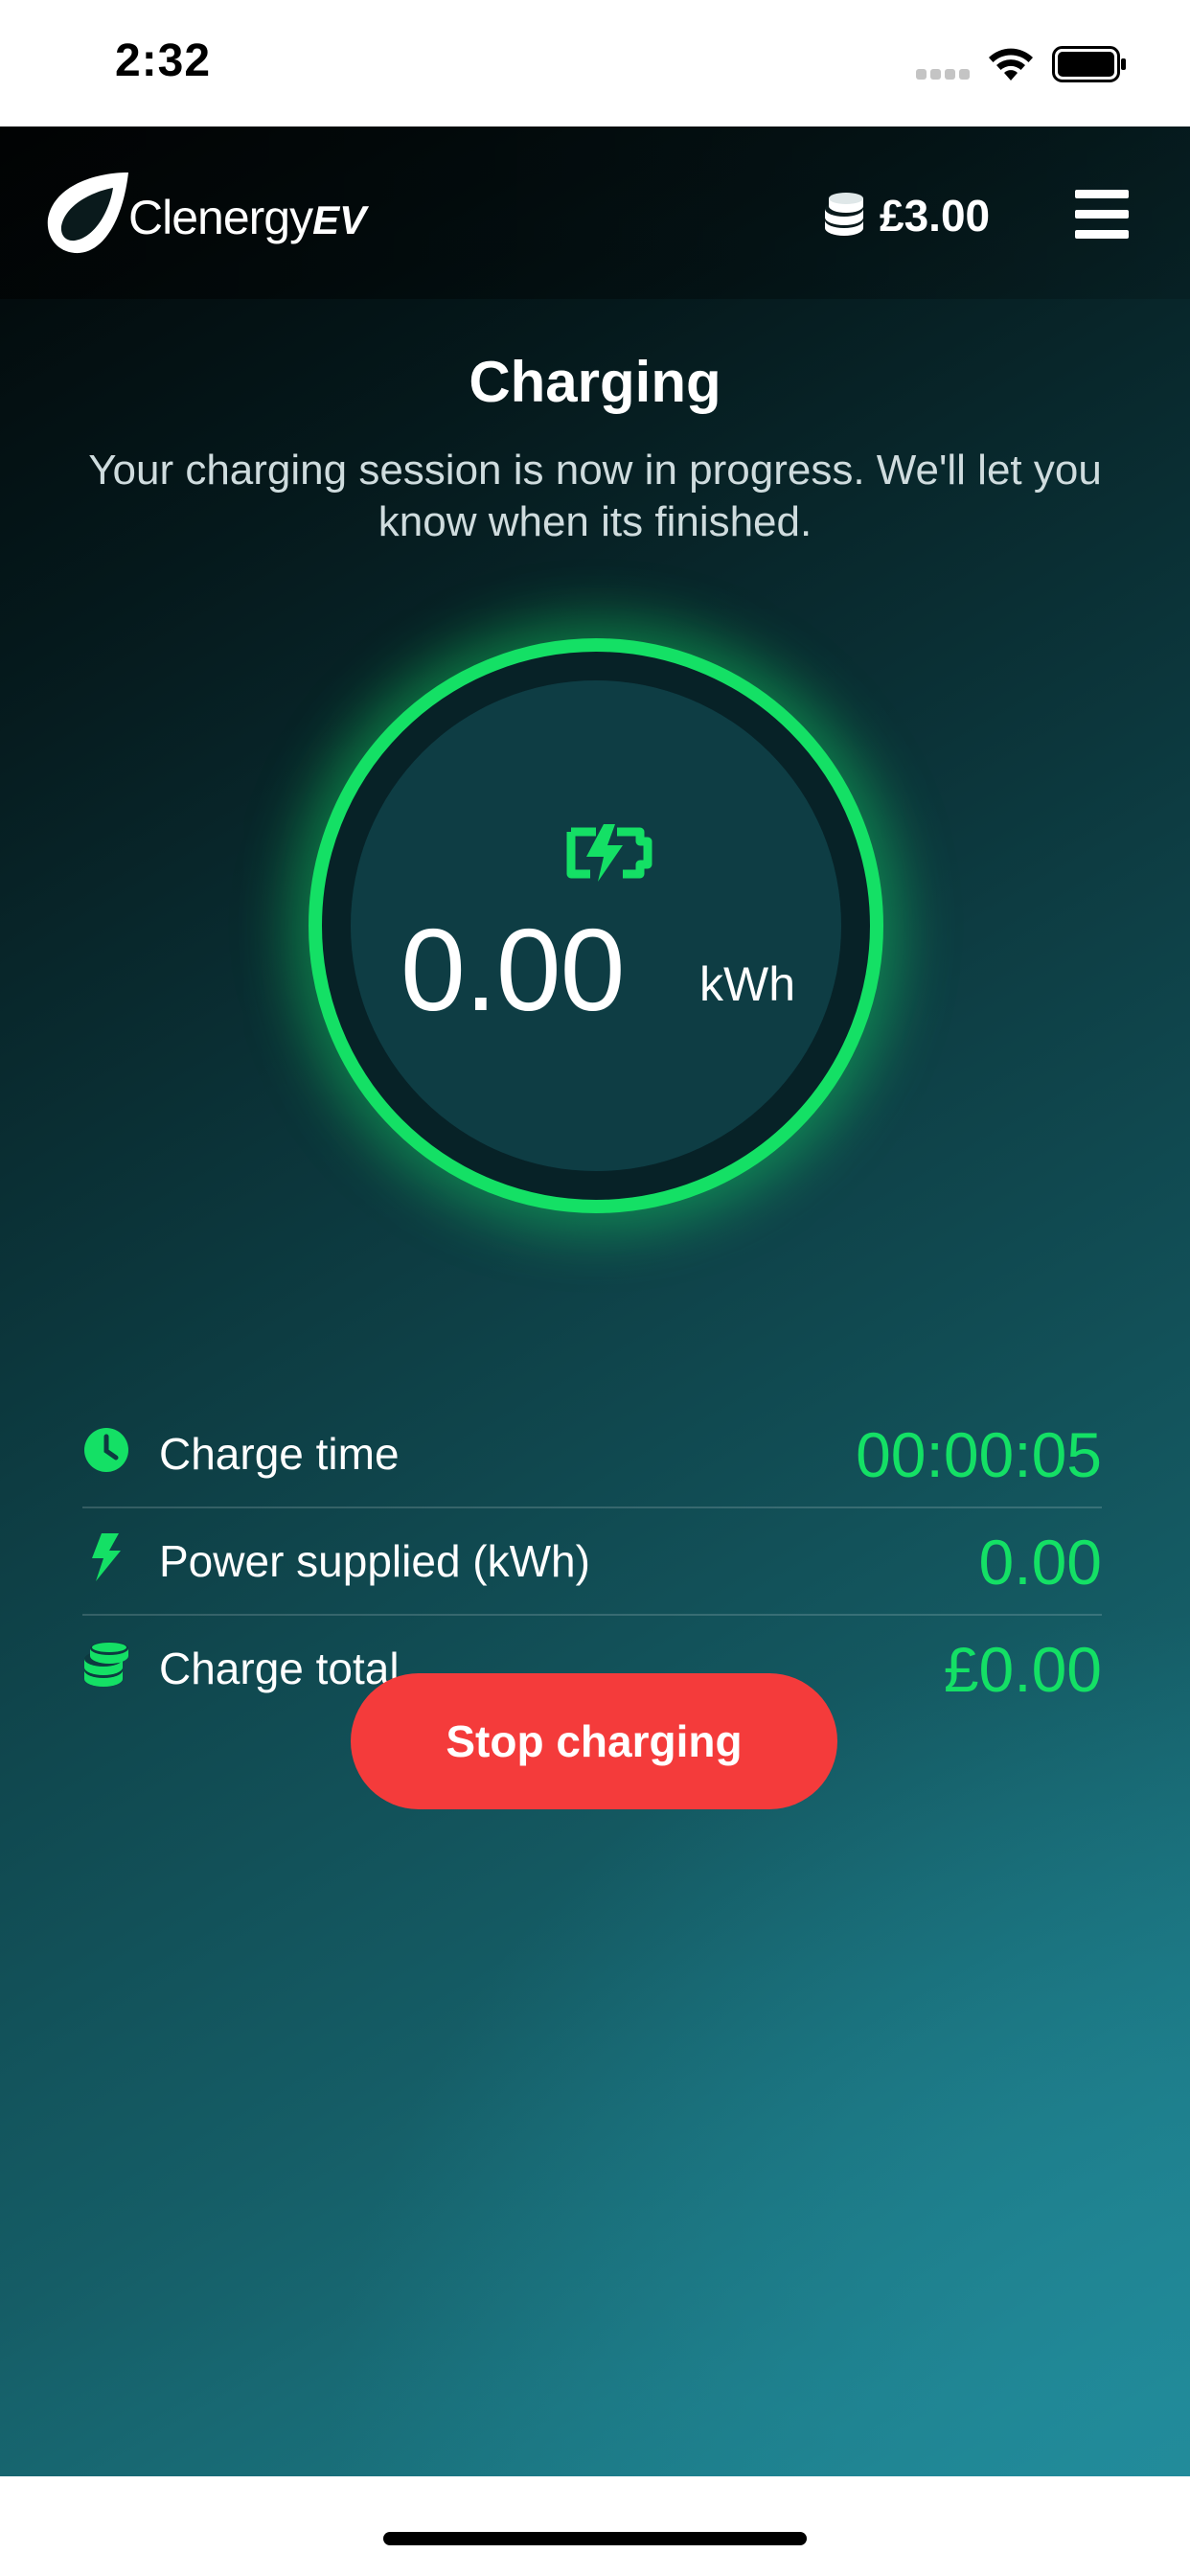 This screenshot has width=1190, height=2576. Describe the element at coordinates (747, 984) in the screenshot. I see `energy-unit: kWh` at that location.